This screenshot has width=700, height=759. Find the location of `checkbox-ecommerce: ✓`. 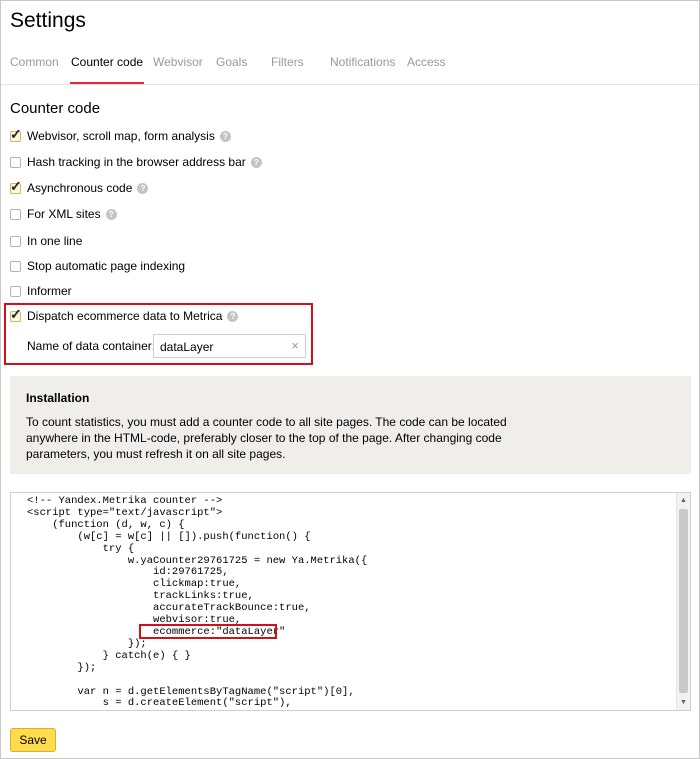

checkbox-ecommerce: ✓ is located at coordinates (16, 314).